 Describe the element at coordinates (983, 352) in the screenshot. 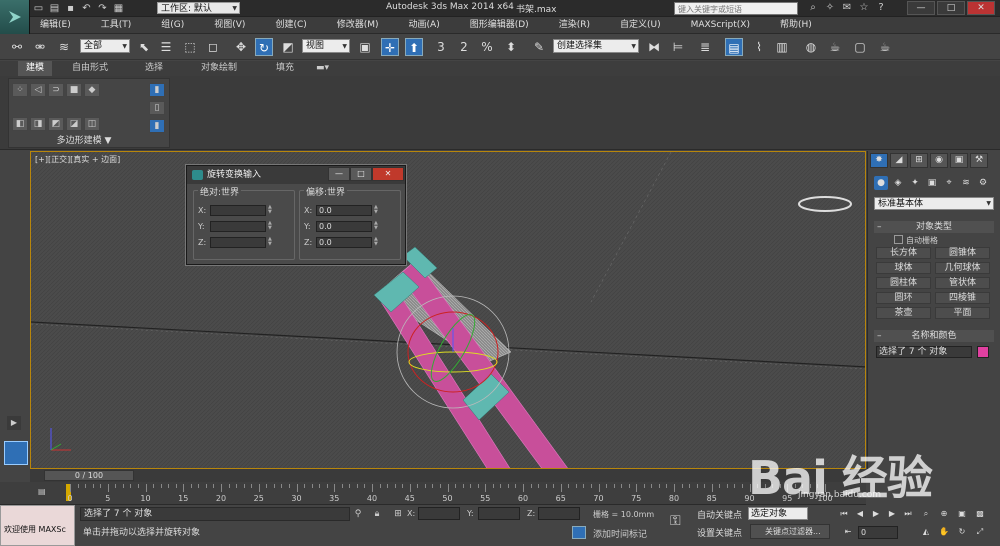

I see `object-color-swatch` at that location.